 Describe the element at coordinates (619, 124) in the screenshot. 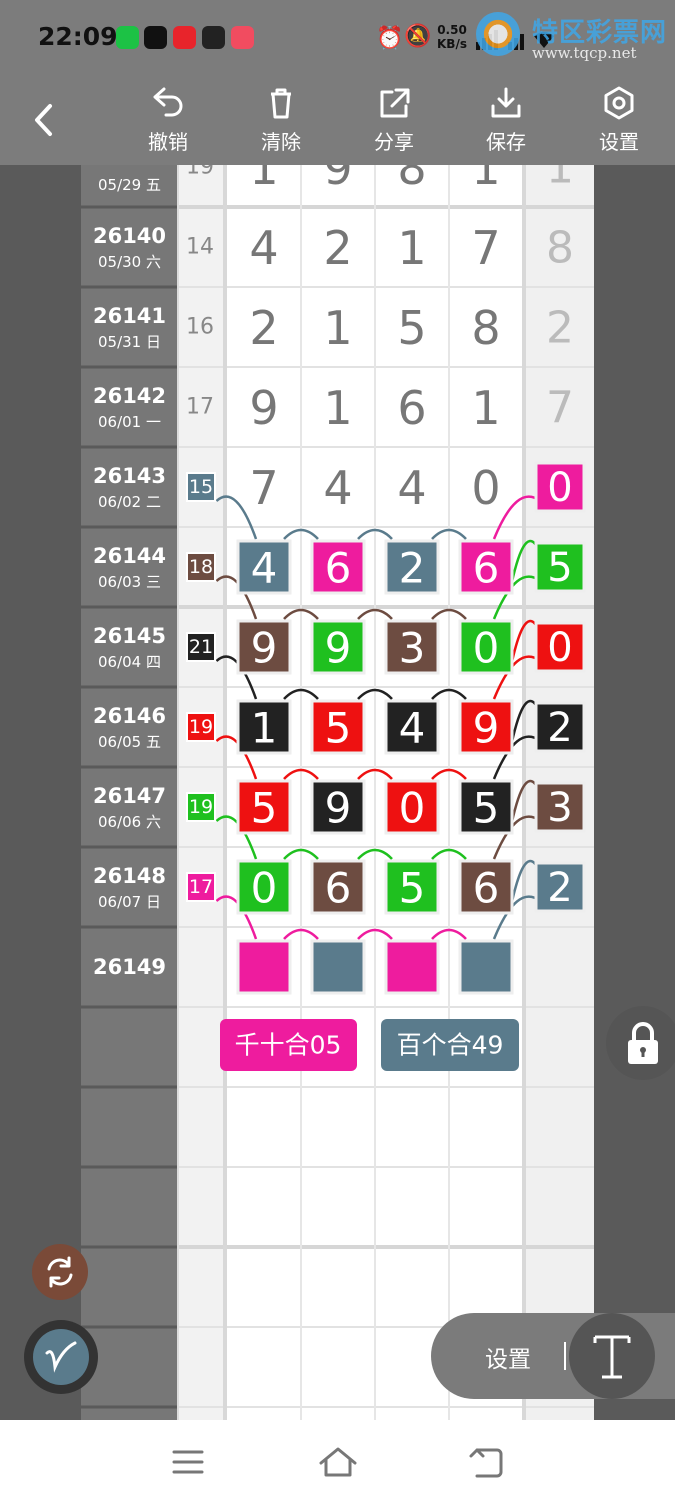

I see `settings-button: 设置` at that location.